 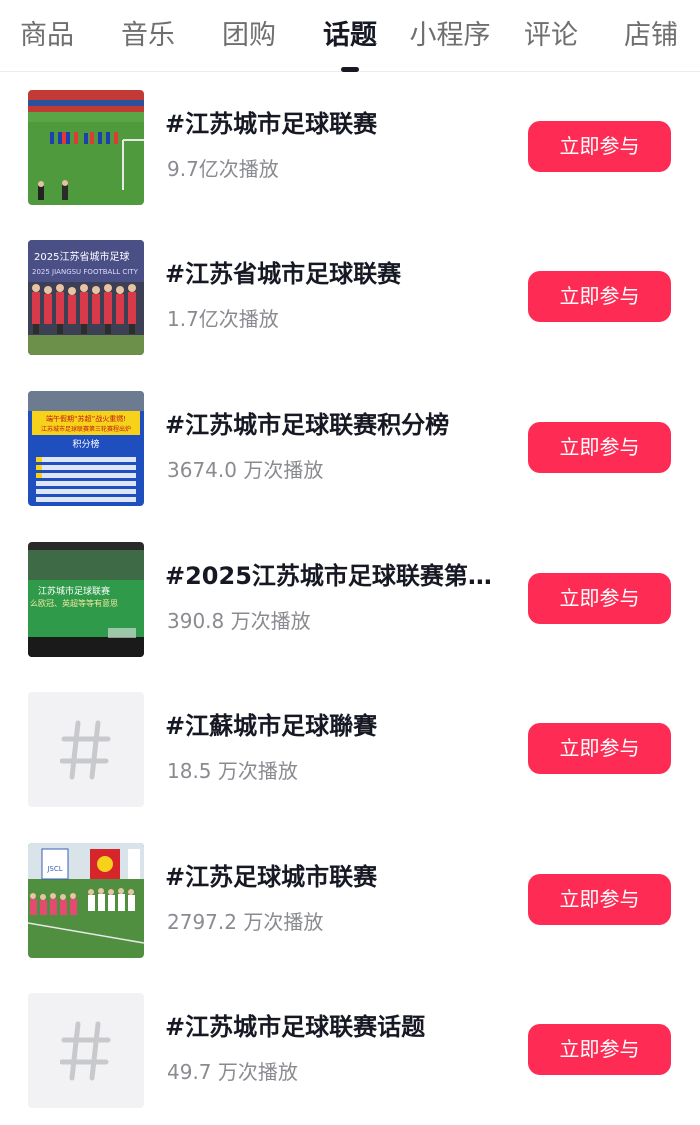 What do you see at coordinates (295, 1027) in the screenshot?
I see `topic-title: #江苏城市足球联赛话题` at bounding box center [295, 1027].